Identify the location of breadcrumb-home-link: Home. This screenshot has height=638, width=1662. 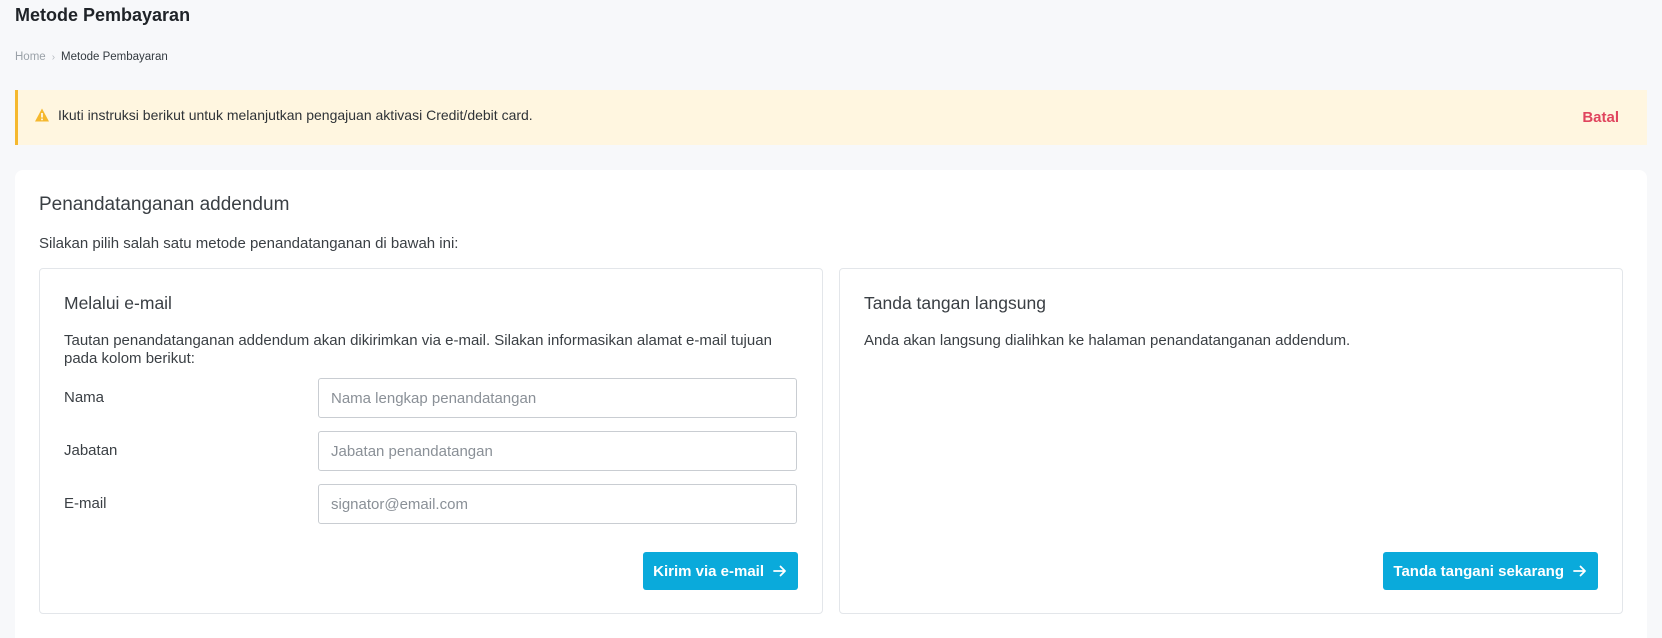
(30, 57).